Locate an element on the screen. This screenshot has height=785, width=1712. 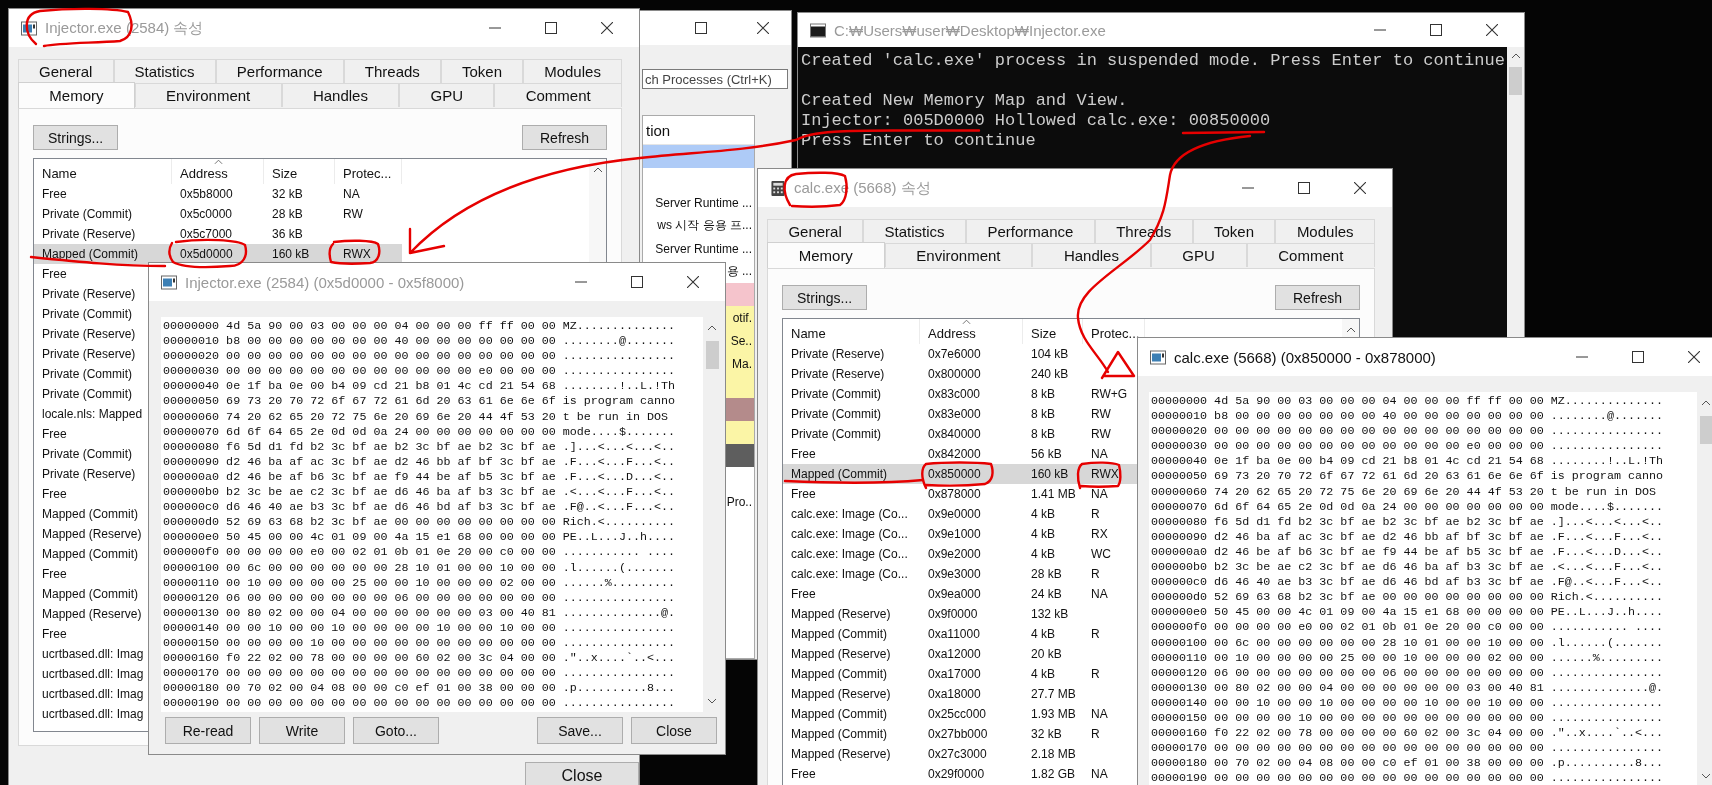
table-cell: 0x5c7000 is located at coordinates (206, 234).